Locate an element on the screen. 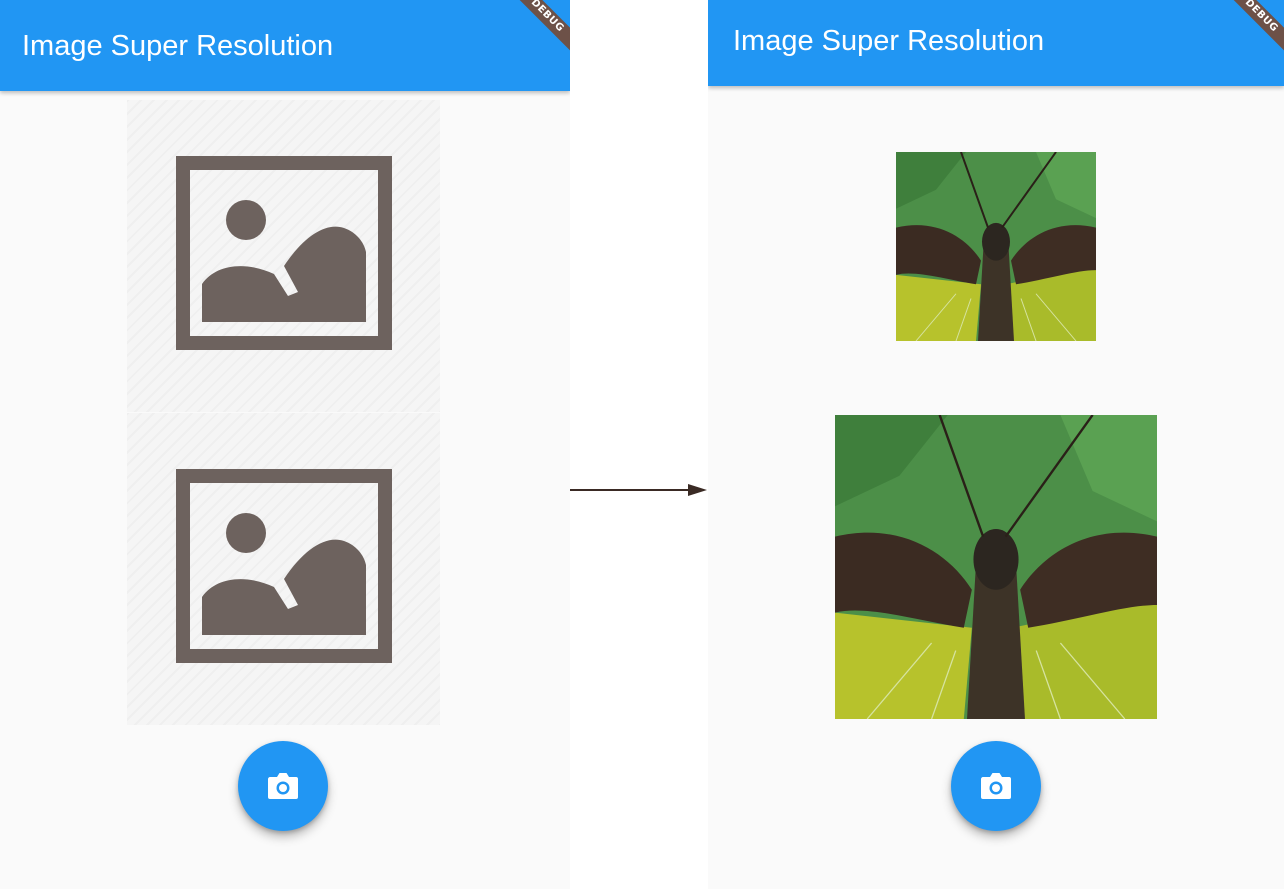 Image resolution: width=1284 pixels, height=889 pixels. super-resolution-image is located at coordinates (996, 567).